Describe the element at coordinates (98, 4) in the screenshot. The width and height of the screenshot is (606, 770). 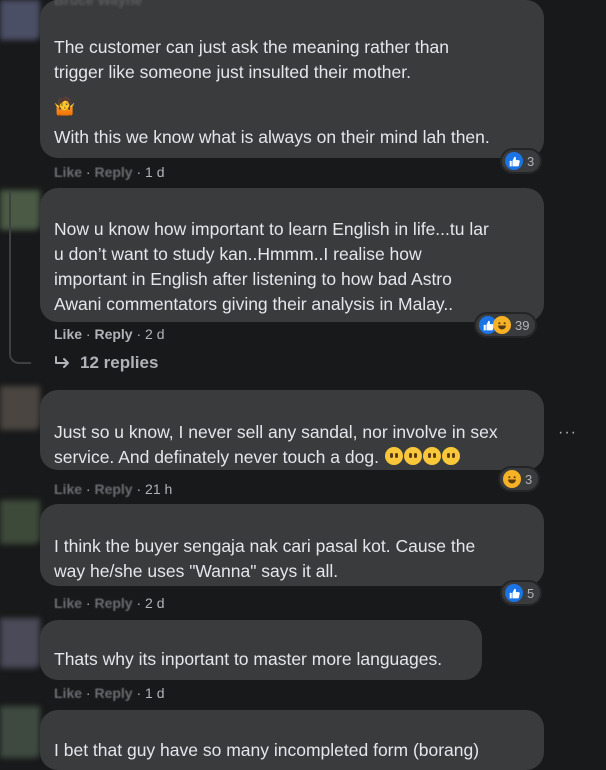
I see `comment-author: Bruce Wayne` at that location.